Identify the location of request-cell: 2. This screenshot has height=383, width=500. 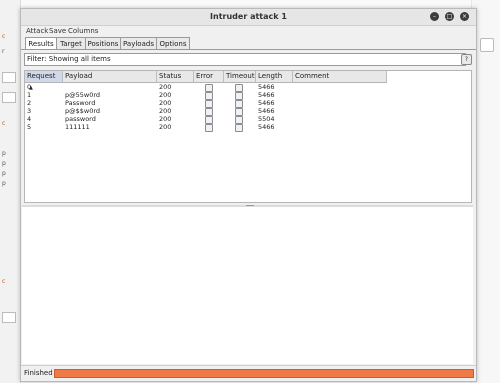
(29, 103).